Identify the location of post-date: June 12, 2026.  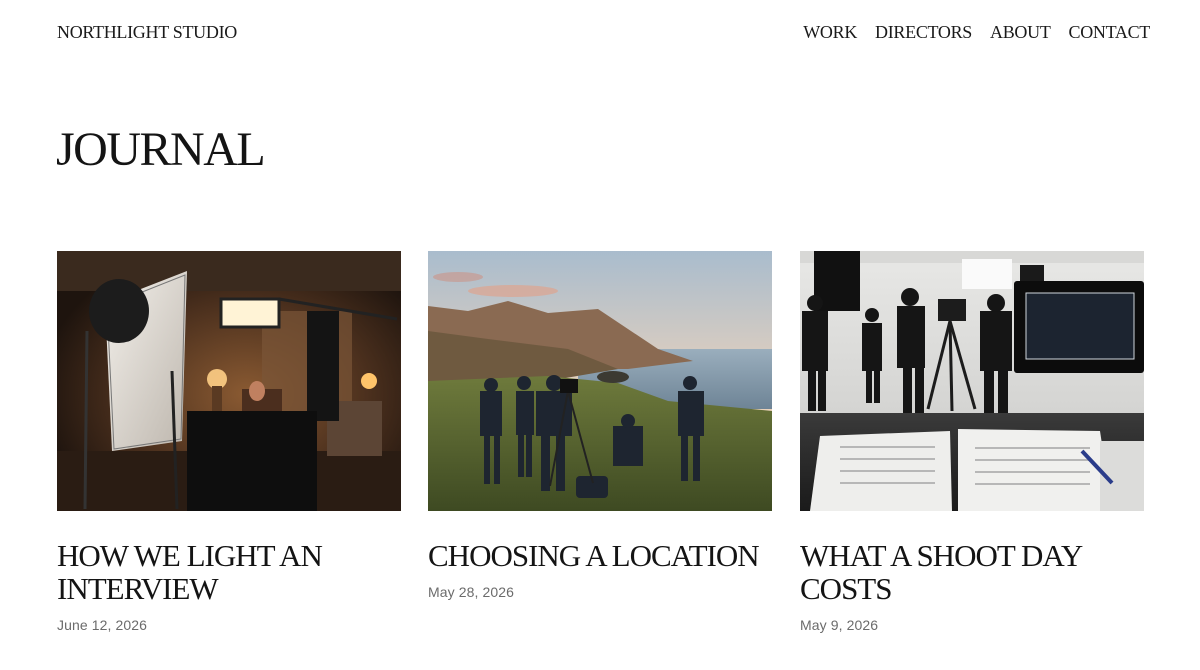
(102, 625).